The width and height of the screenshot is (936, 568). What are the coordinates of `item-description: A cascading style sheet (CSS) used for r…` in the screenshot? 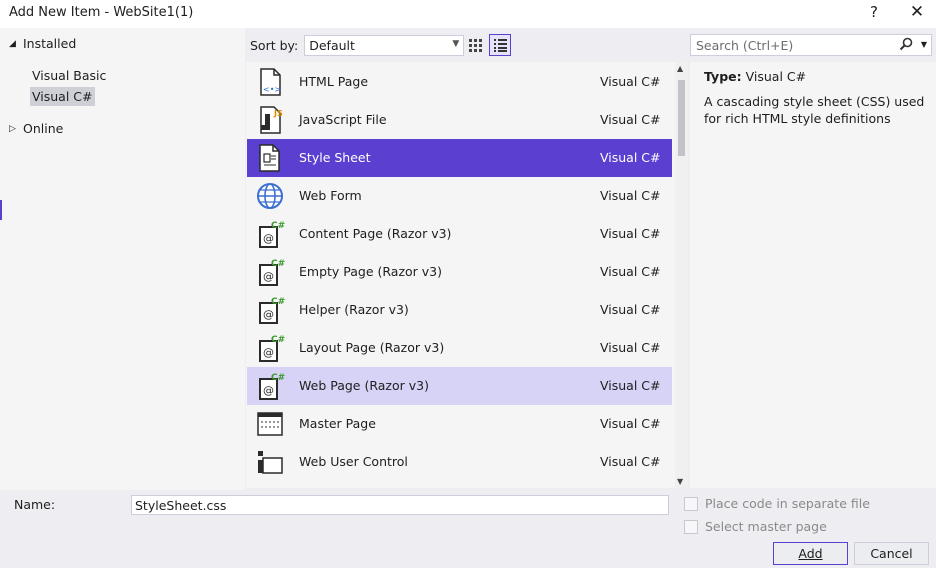 It's located at (814, 110).